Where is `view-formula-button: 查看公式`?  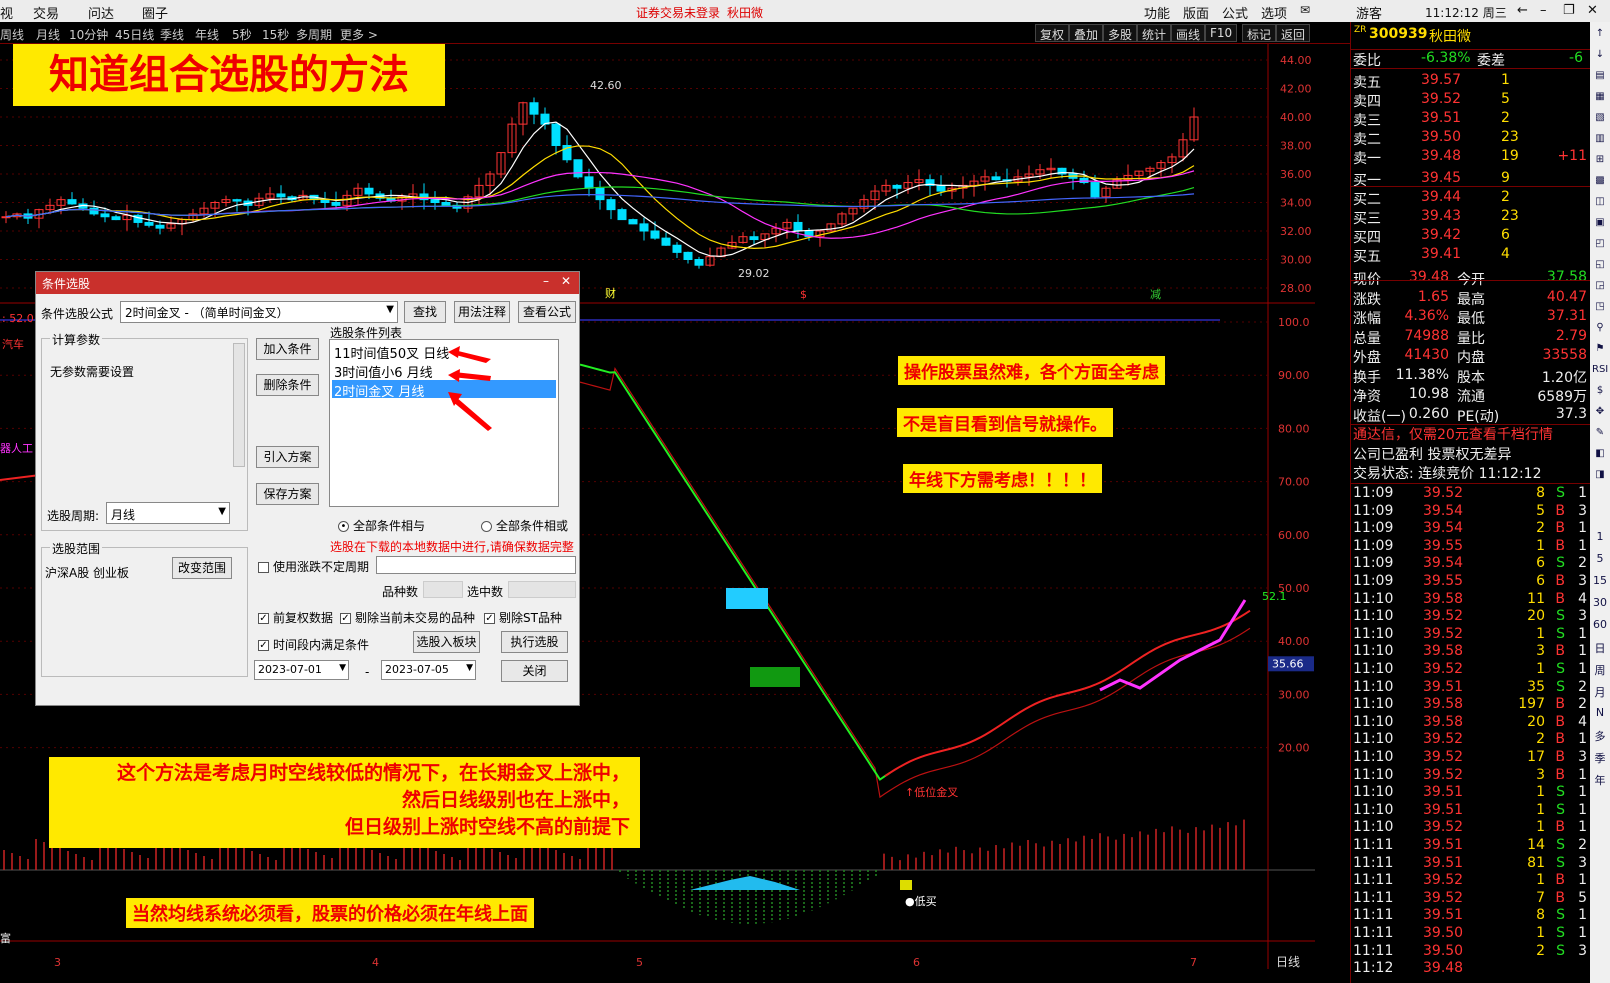
view-formula-button: 查看公式 is located at coordinates (547, 312).